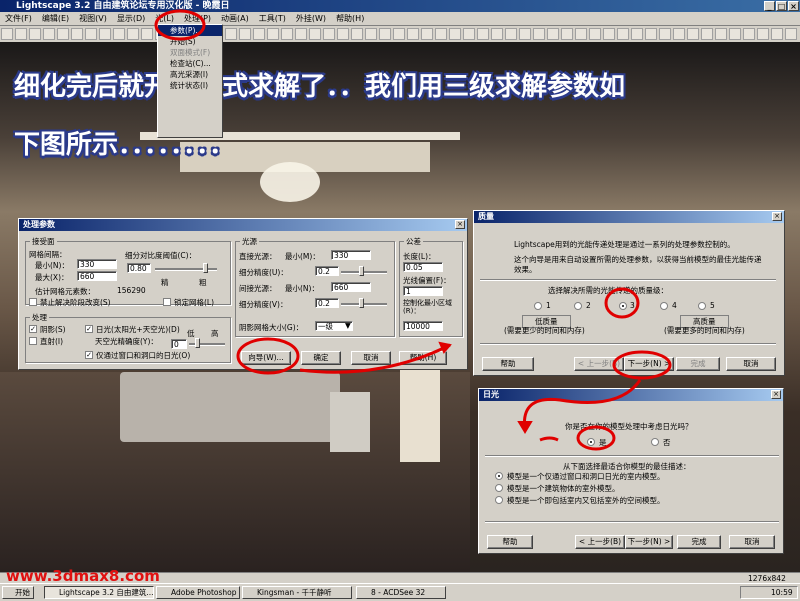 The width and height of the screenshot is (800, 601). I want to click on minimize-button: _, so click(769, 6).